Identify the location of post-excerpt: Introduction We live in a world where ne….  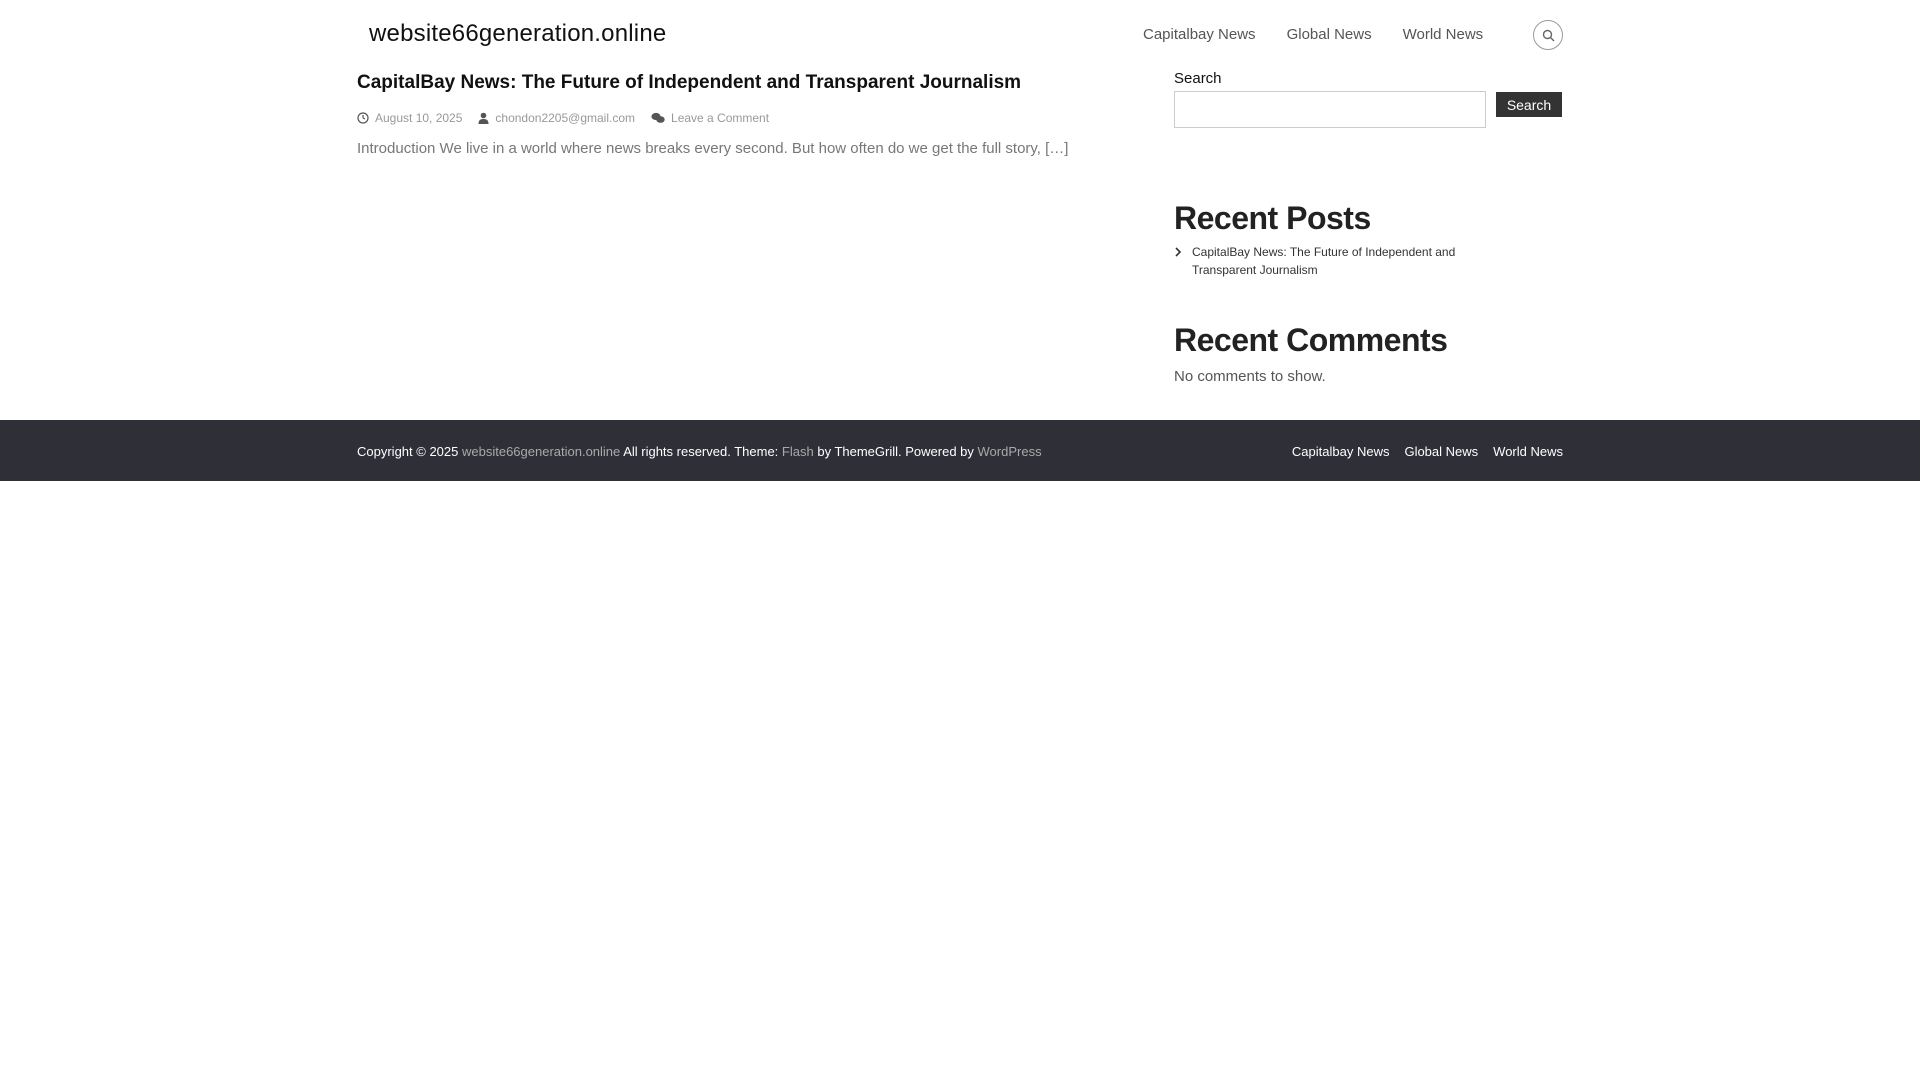
(713, 148).